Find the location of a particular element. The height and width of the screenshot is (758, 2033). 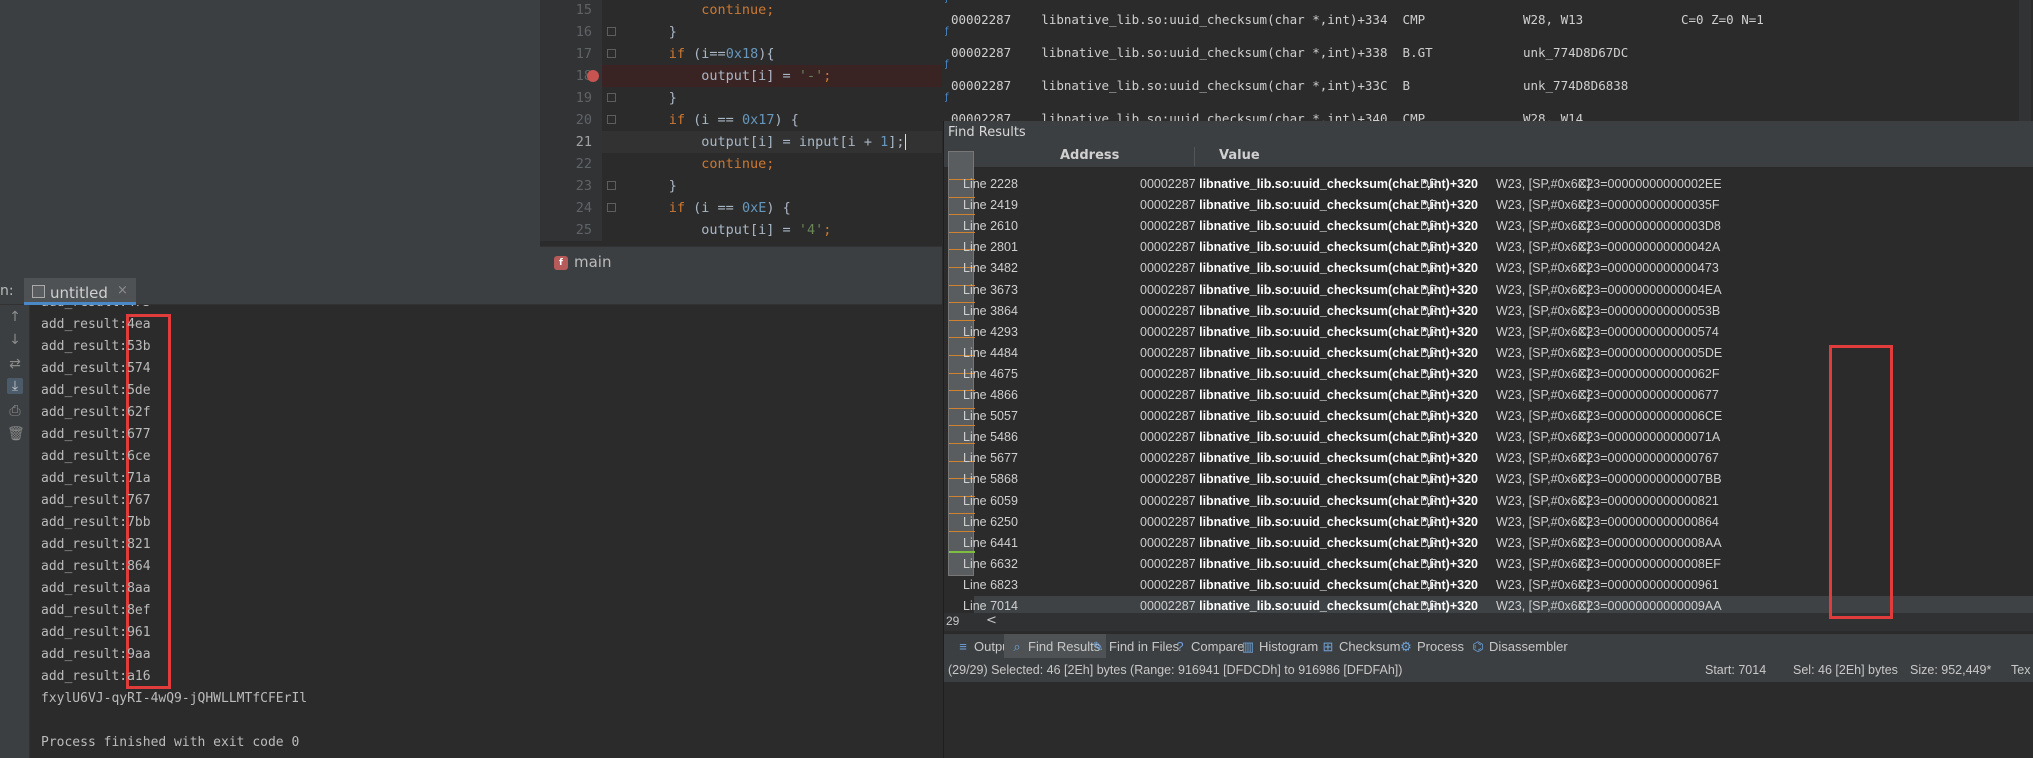

row-line: Line 3482 is located at coordinates (990, 268).